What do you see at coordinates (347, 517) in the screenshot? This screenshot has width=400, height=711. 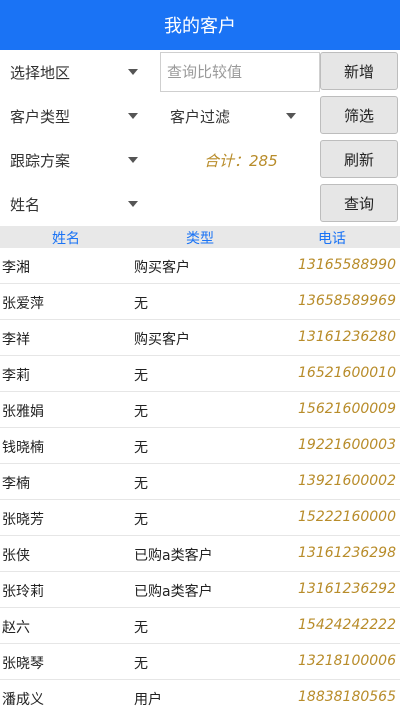 I see `customer-phone: 15222160000` at bounding box center [347, 517].